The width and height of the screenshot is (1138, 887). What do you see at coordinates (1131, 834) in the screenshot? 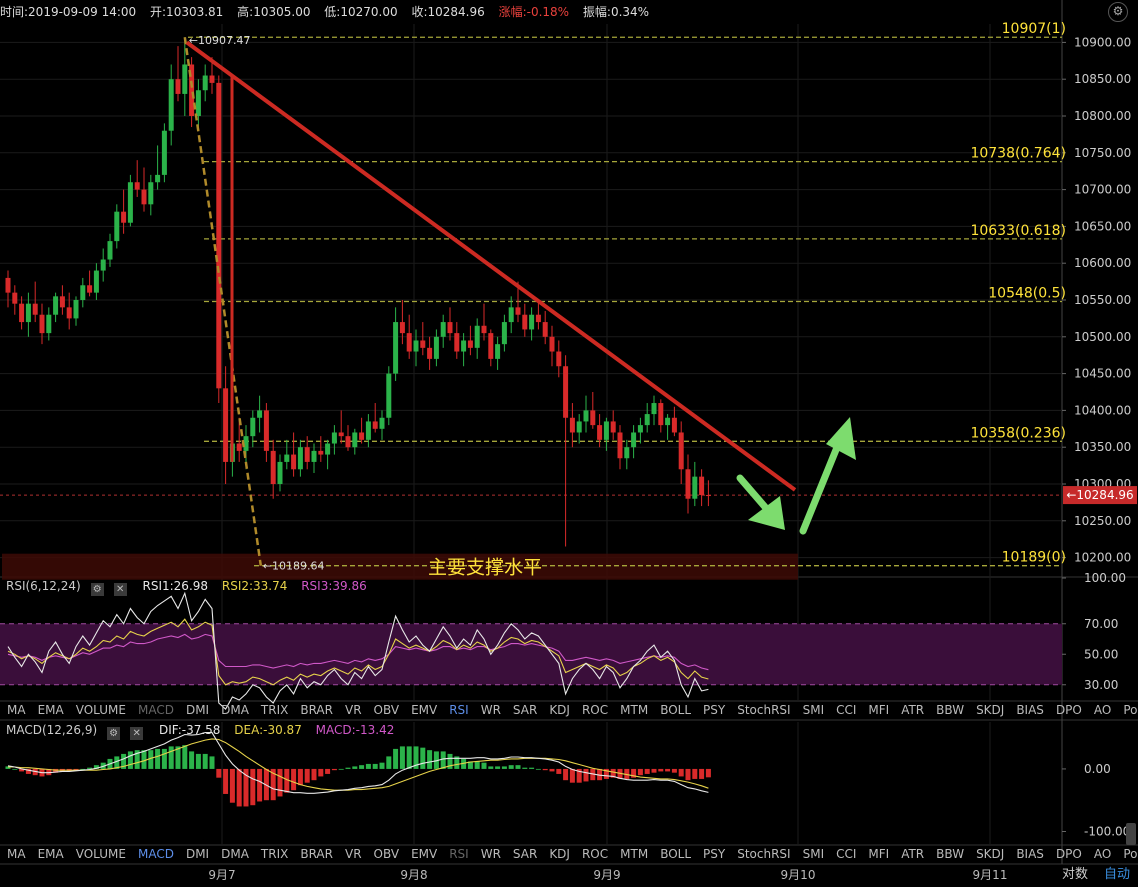
I see `scroll-handle` at bounding box center [1131, 834].